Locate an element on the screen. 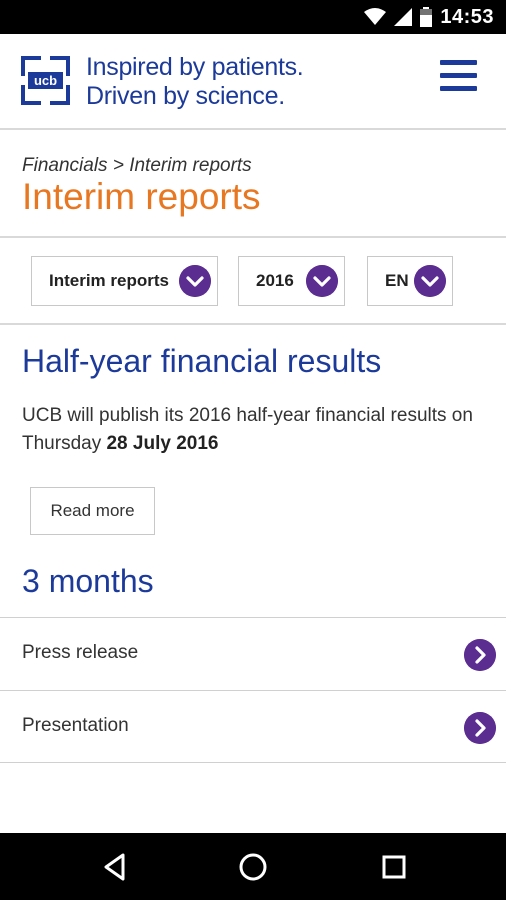  ucb-logo: ucb is located at coordinates (45, 80).